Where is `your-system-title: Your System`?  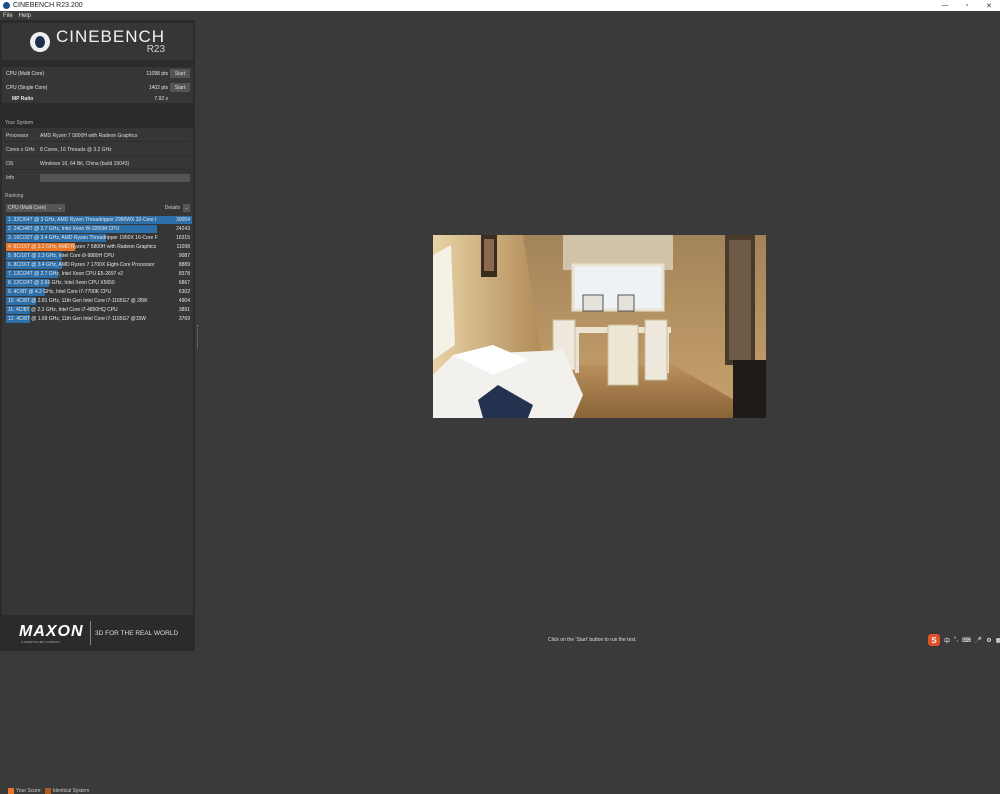 your-system-title: Your System is located at coordinates (19, 123).